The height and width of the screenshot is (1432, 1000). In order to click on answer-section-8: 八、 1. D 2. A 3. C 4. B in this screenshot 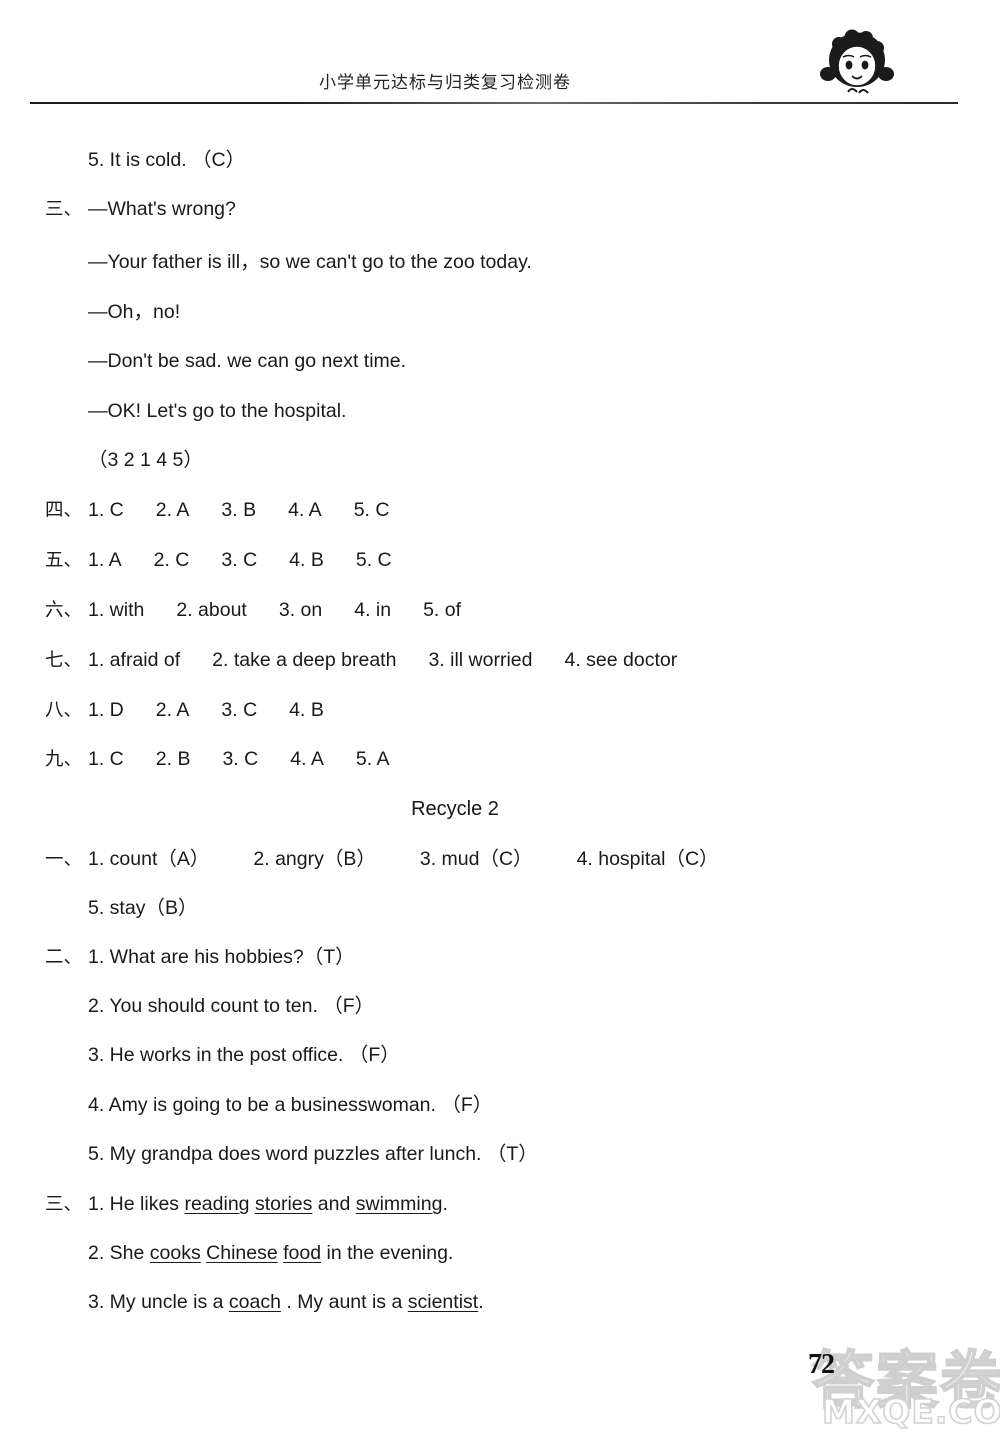, I will do `click(184, 710)`.